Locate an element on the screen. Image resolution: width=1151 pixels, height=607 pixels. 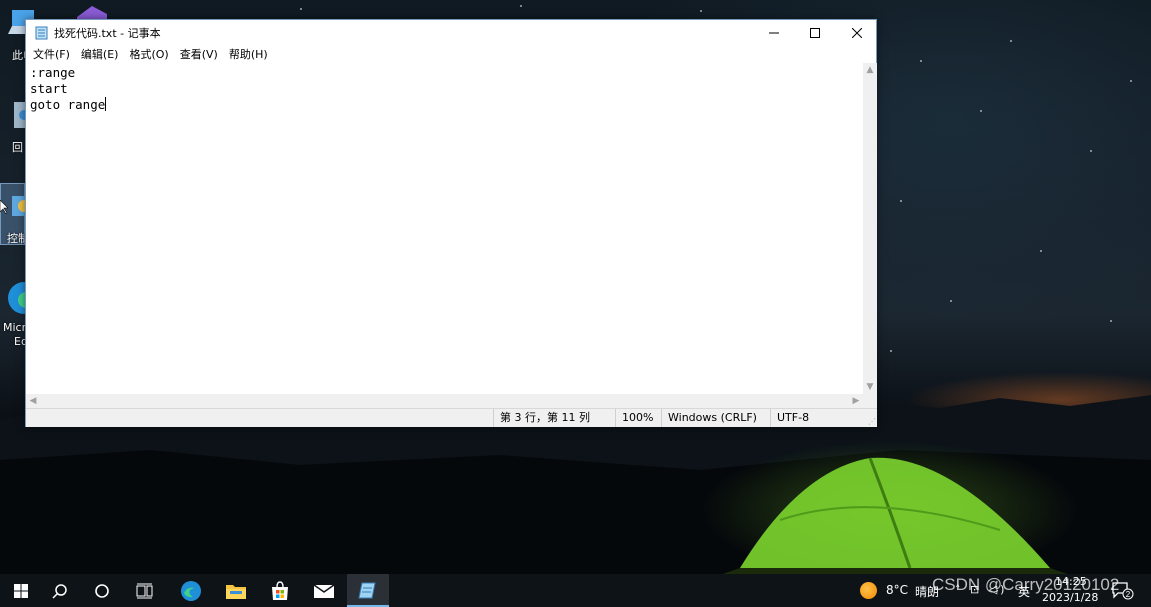
microsoft-store-icon is located at coordinates (280, 590).